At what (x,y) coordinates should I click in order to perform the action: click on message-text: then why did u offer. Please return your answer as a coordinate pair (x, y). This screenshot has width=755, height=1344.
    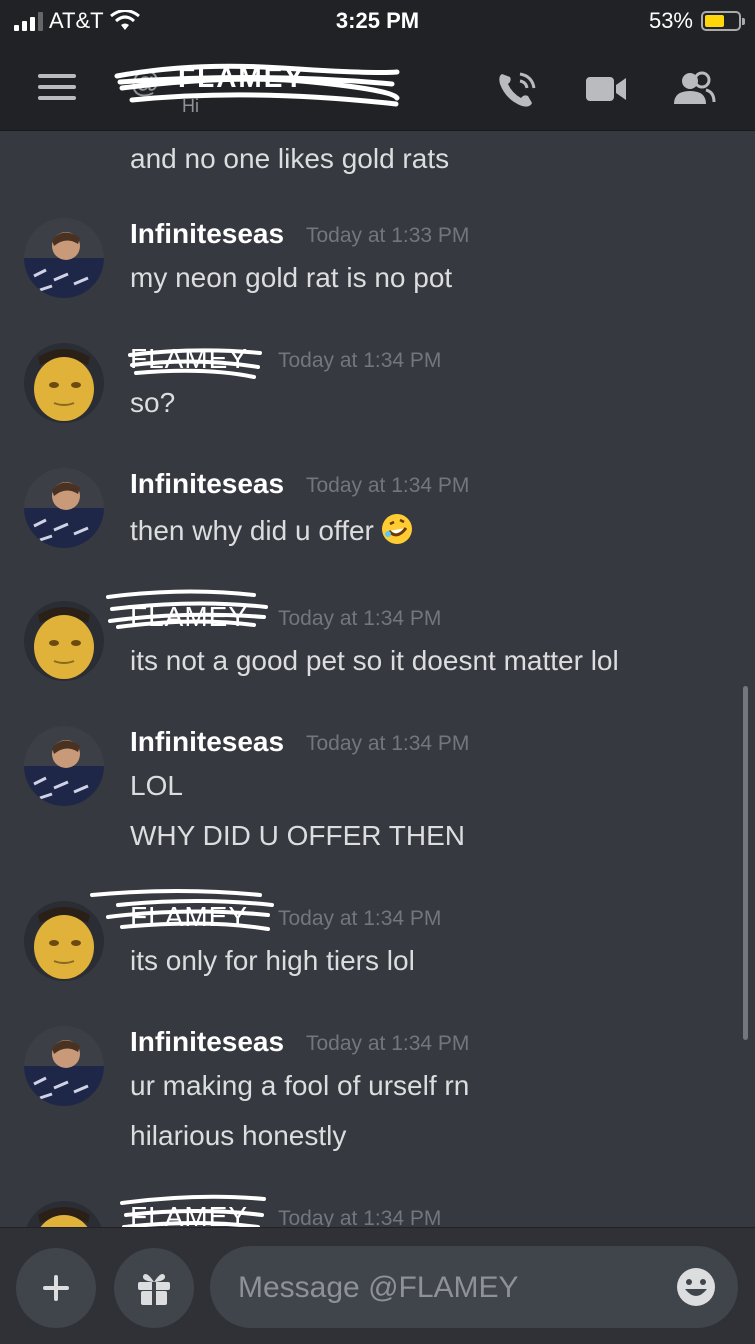
    Looking at the image, I should click on (272, 529).